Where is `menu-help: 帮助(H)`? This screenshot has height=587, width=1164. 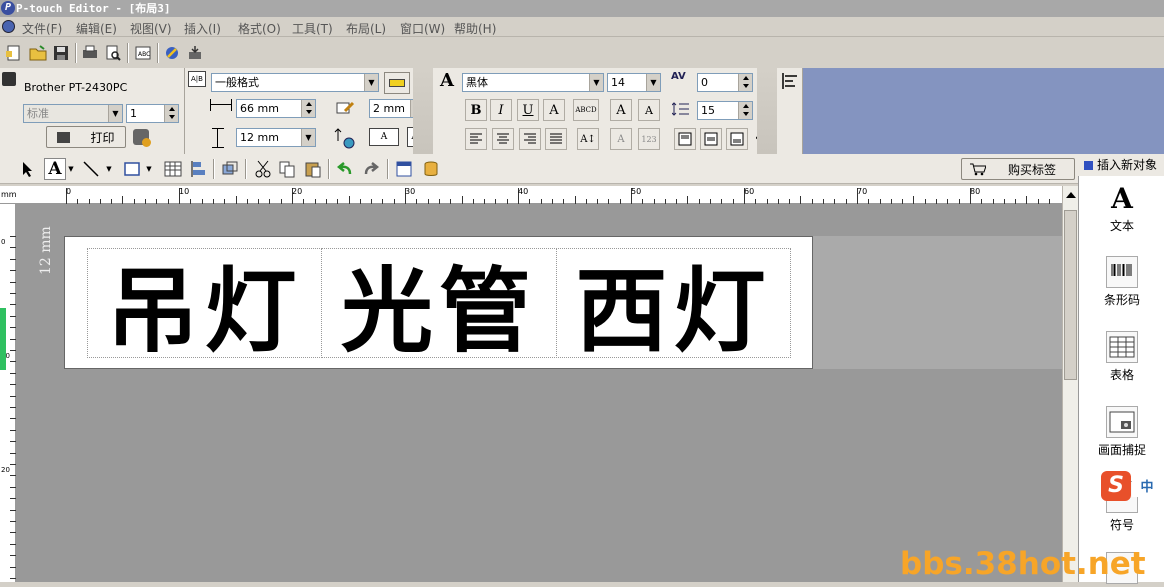
menu-help: 帮助(H) is located at coordinates (475, 28).